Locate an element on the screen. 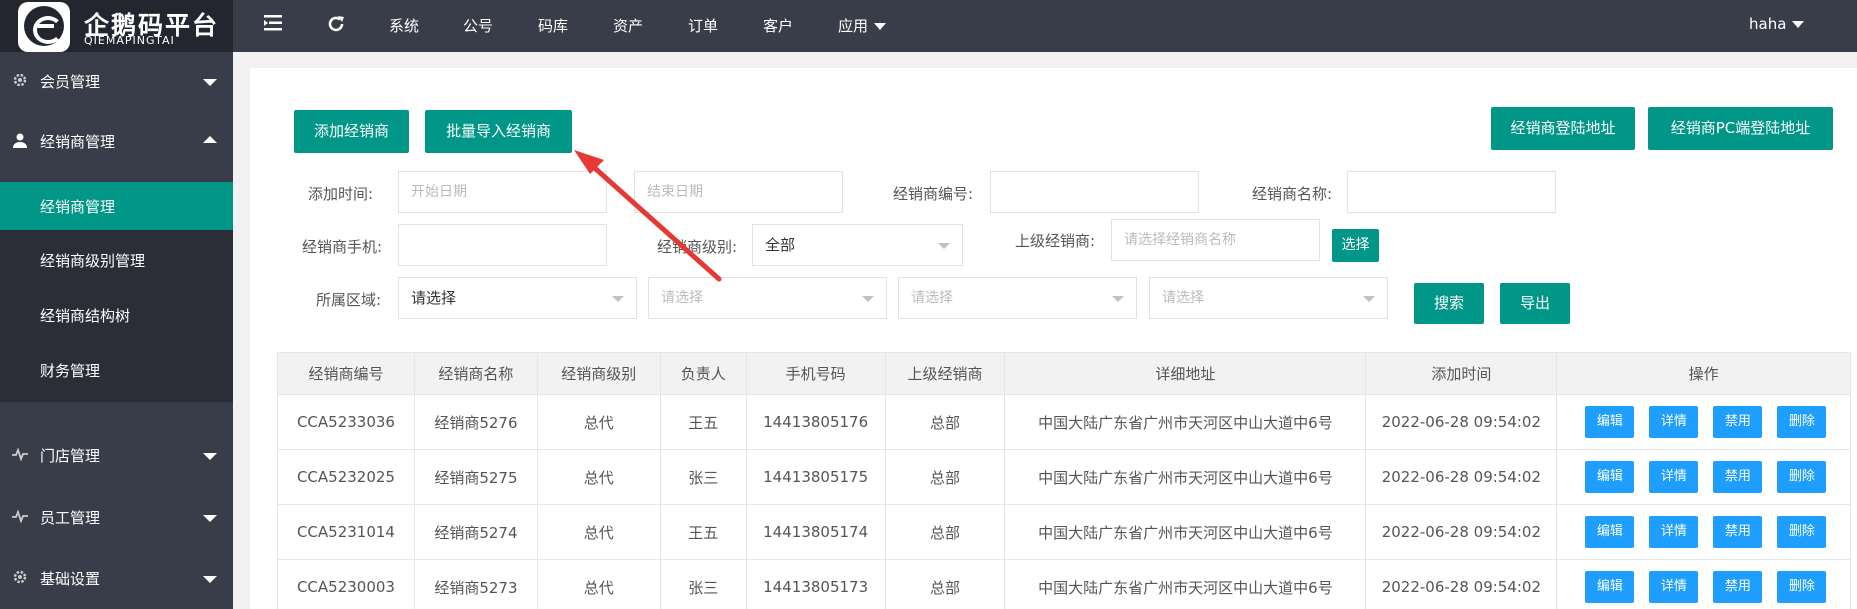  refresh-icon is located at coordinates (336, 26).